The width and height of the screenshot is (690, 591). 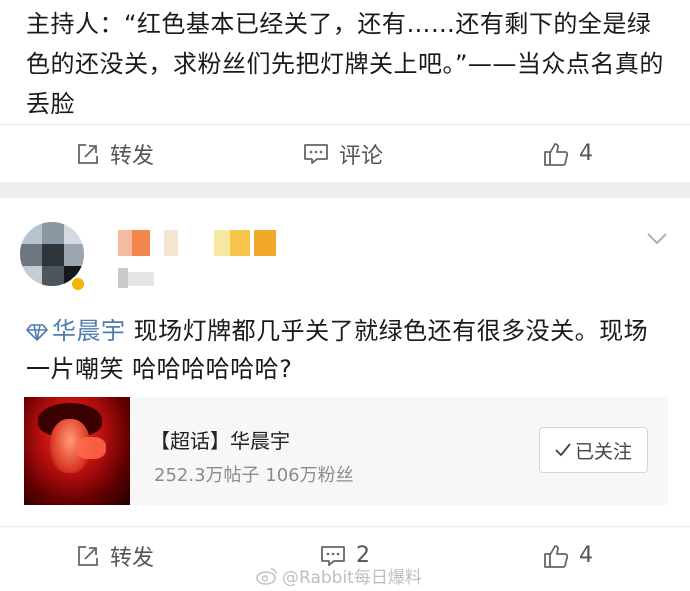 What do you see at coordinates (220, 441) in the screenshot?
I see `supertopic-title: 【超话】华晨宇` at bounding box center [220, 441].